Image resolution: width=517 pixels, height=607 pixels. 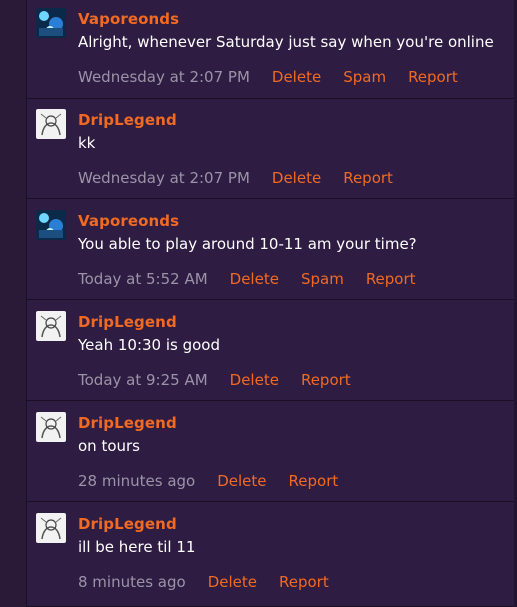 What do you see at coordinates (143, 380) in the screenshot?
I see `timestamp: Today at 9:25 AM` at bounding box center [143, 380].